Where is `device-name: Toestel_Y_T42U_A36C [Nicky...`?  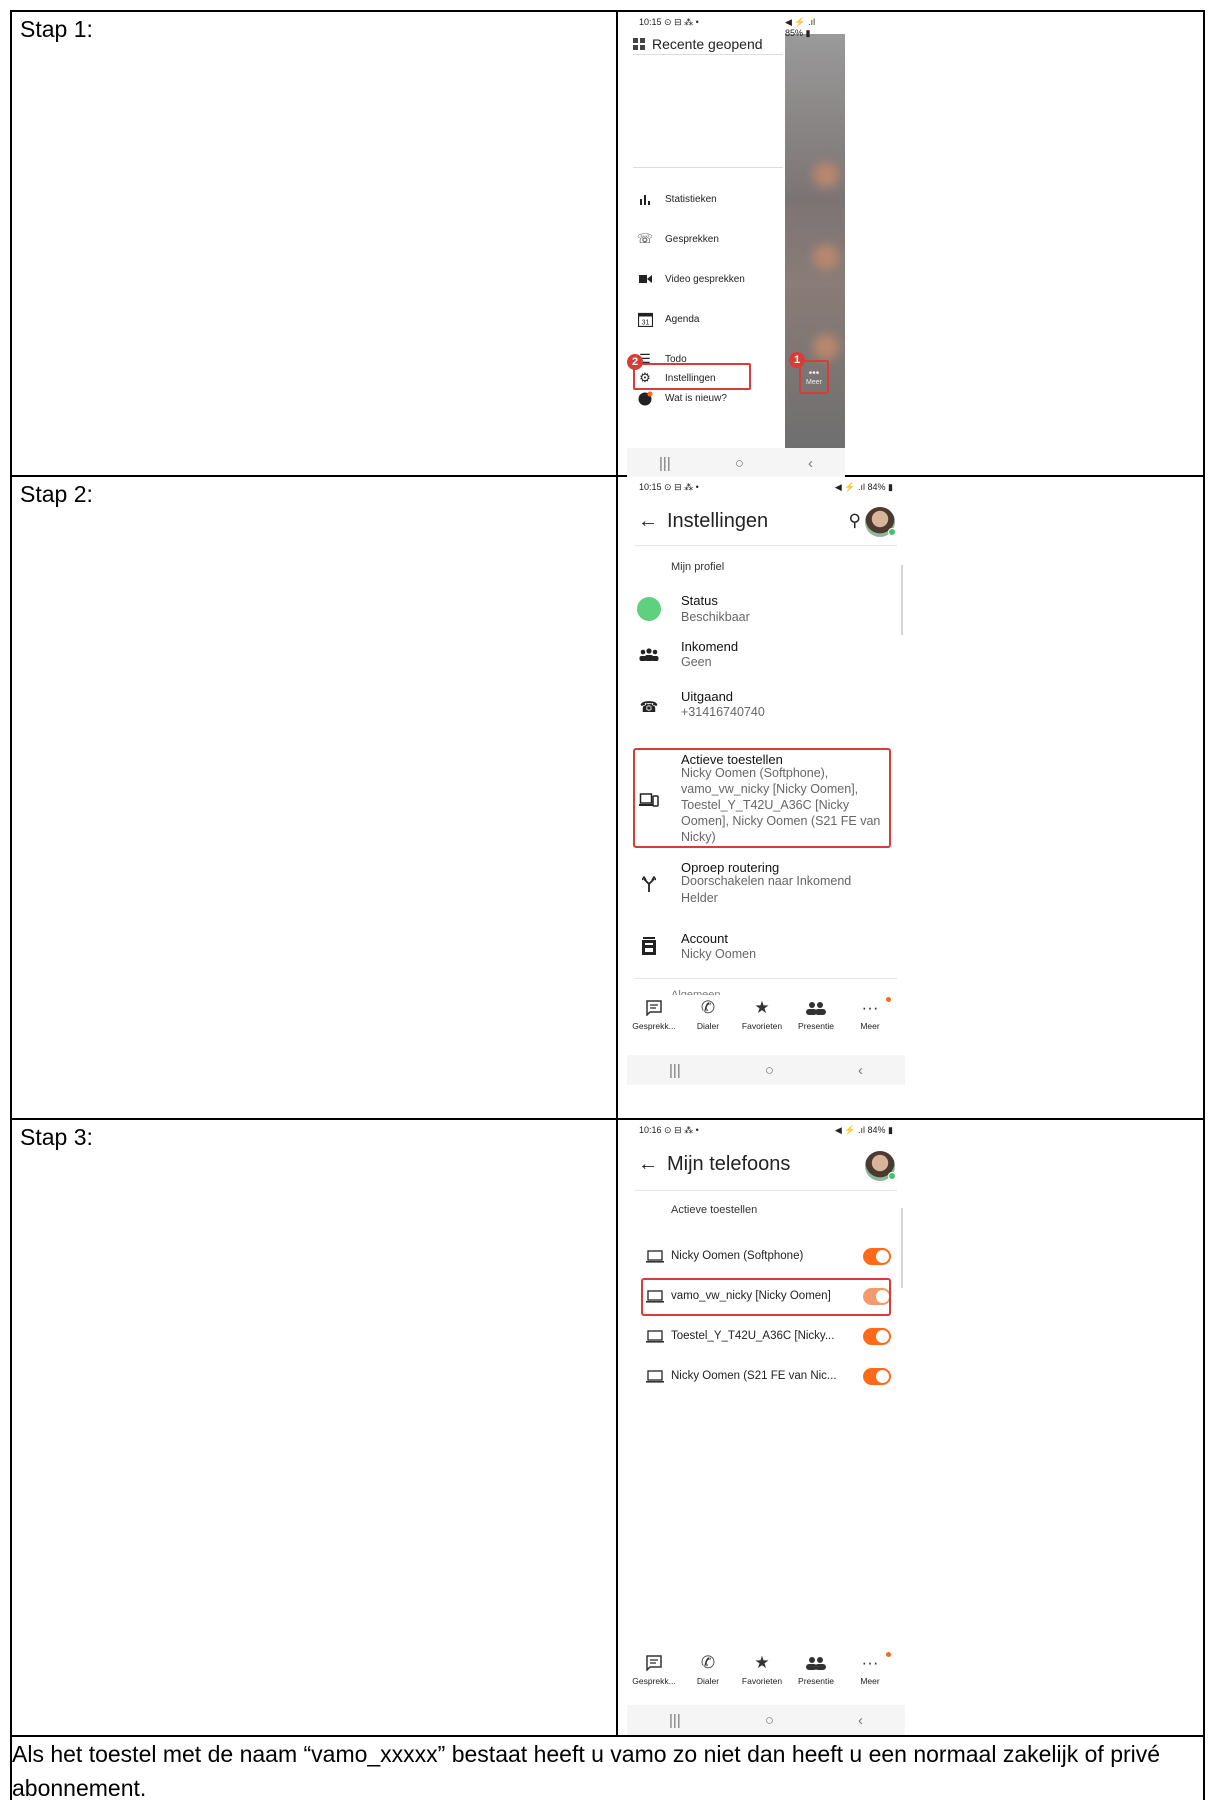 device-name: Toestel_Y_T42U_A36C [Nicky... is located at coordinates (753, 1336).